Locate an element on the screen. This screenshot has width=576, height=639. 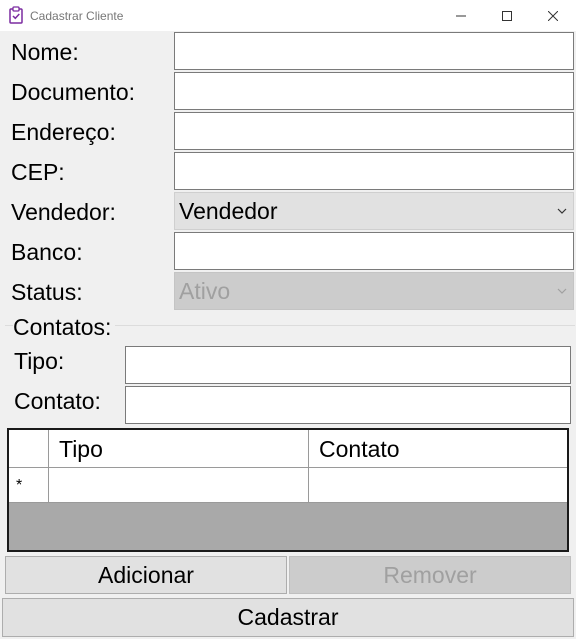
cep-label: CEP: is located at coordinates (38, 172).